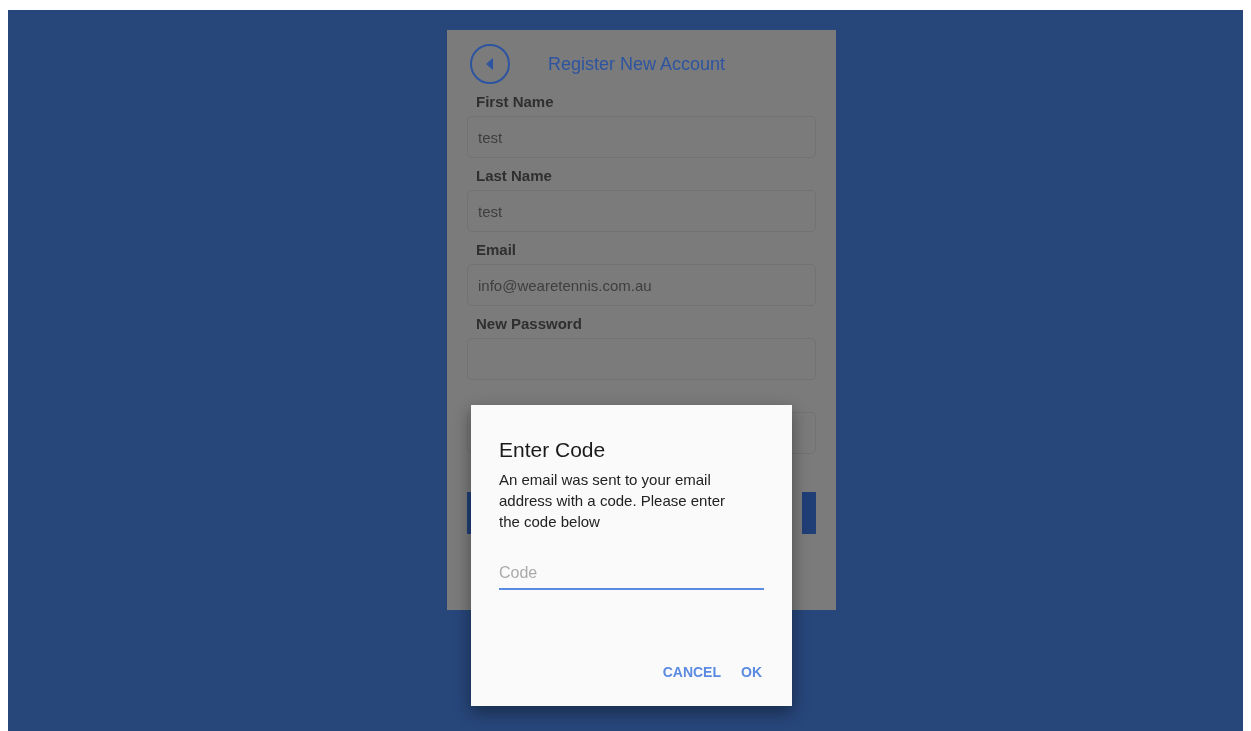 Image resolution: width=1251 pixels, height=731 pixels. What do you see at coordinates (641, 285) in the screenshot?
I see `input-field: info@wearetennis.com.au` at bounding box center [641, 285].